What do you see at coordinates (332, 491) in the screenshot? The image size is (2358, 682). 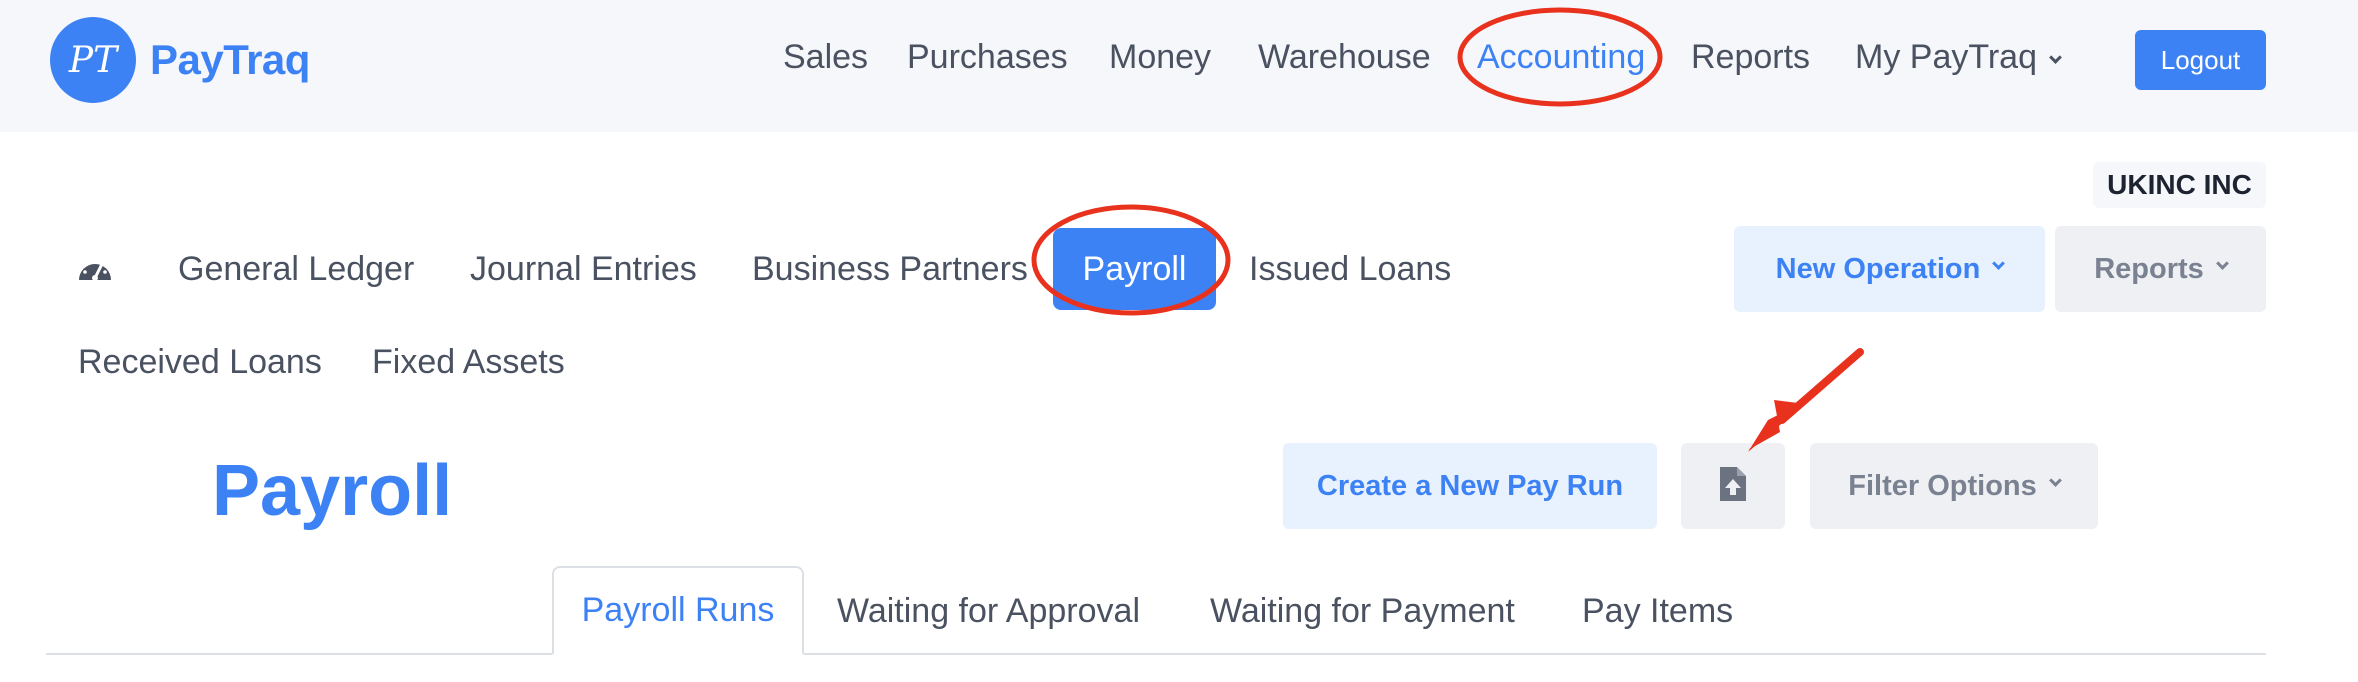 I see `page-title: Payroll` at bounding box center [332, 491].